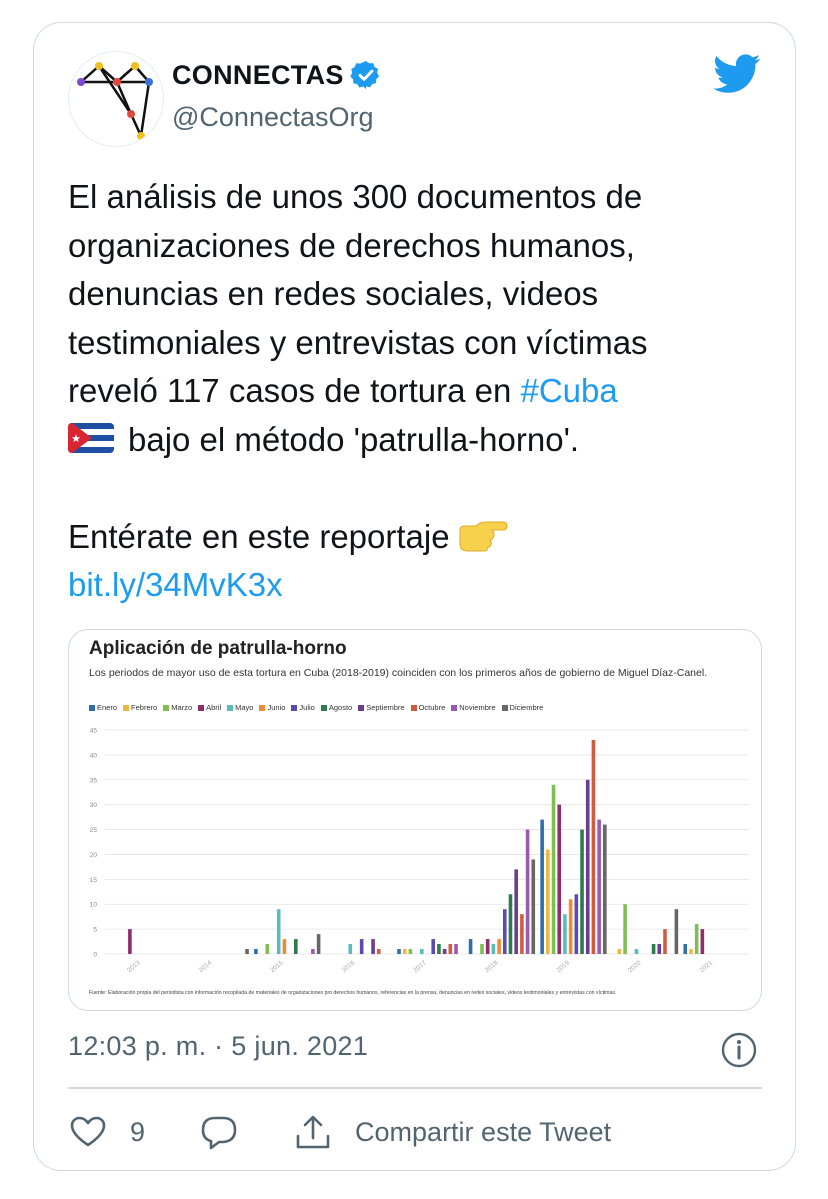 This screenshot has width=828, height=1199. Describe the element at coordinates (553, 869) in the screenshot. I see `bar-marzo-2019` at that location.